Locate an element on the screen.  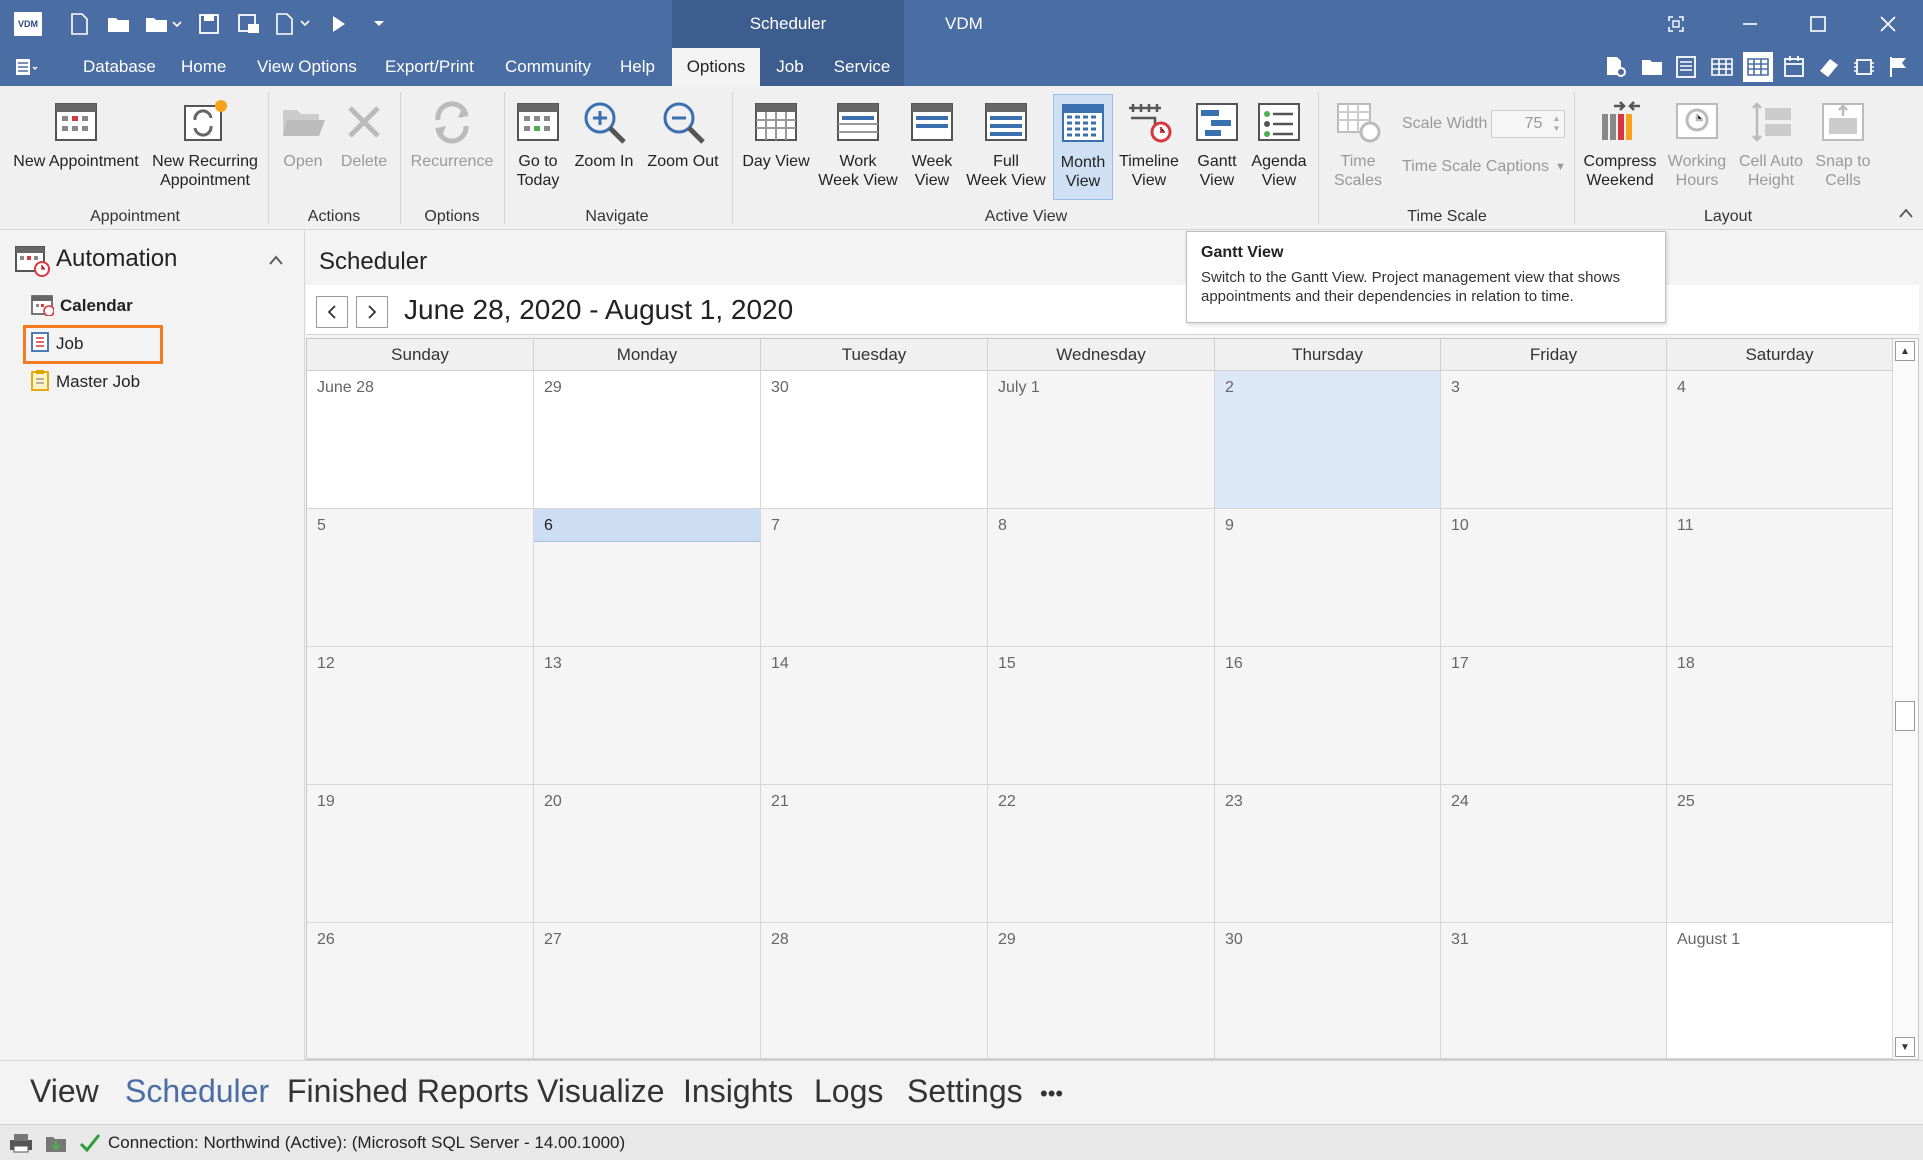
tab-community: Community is located at coordinates (548, 67).